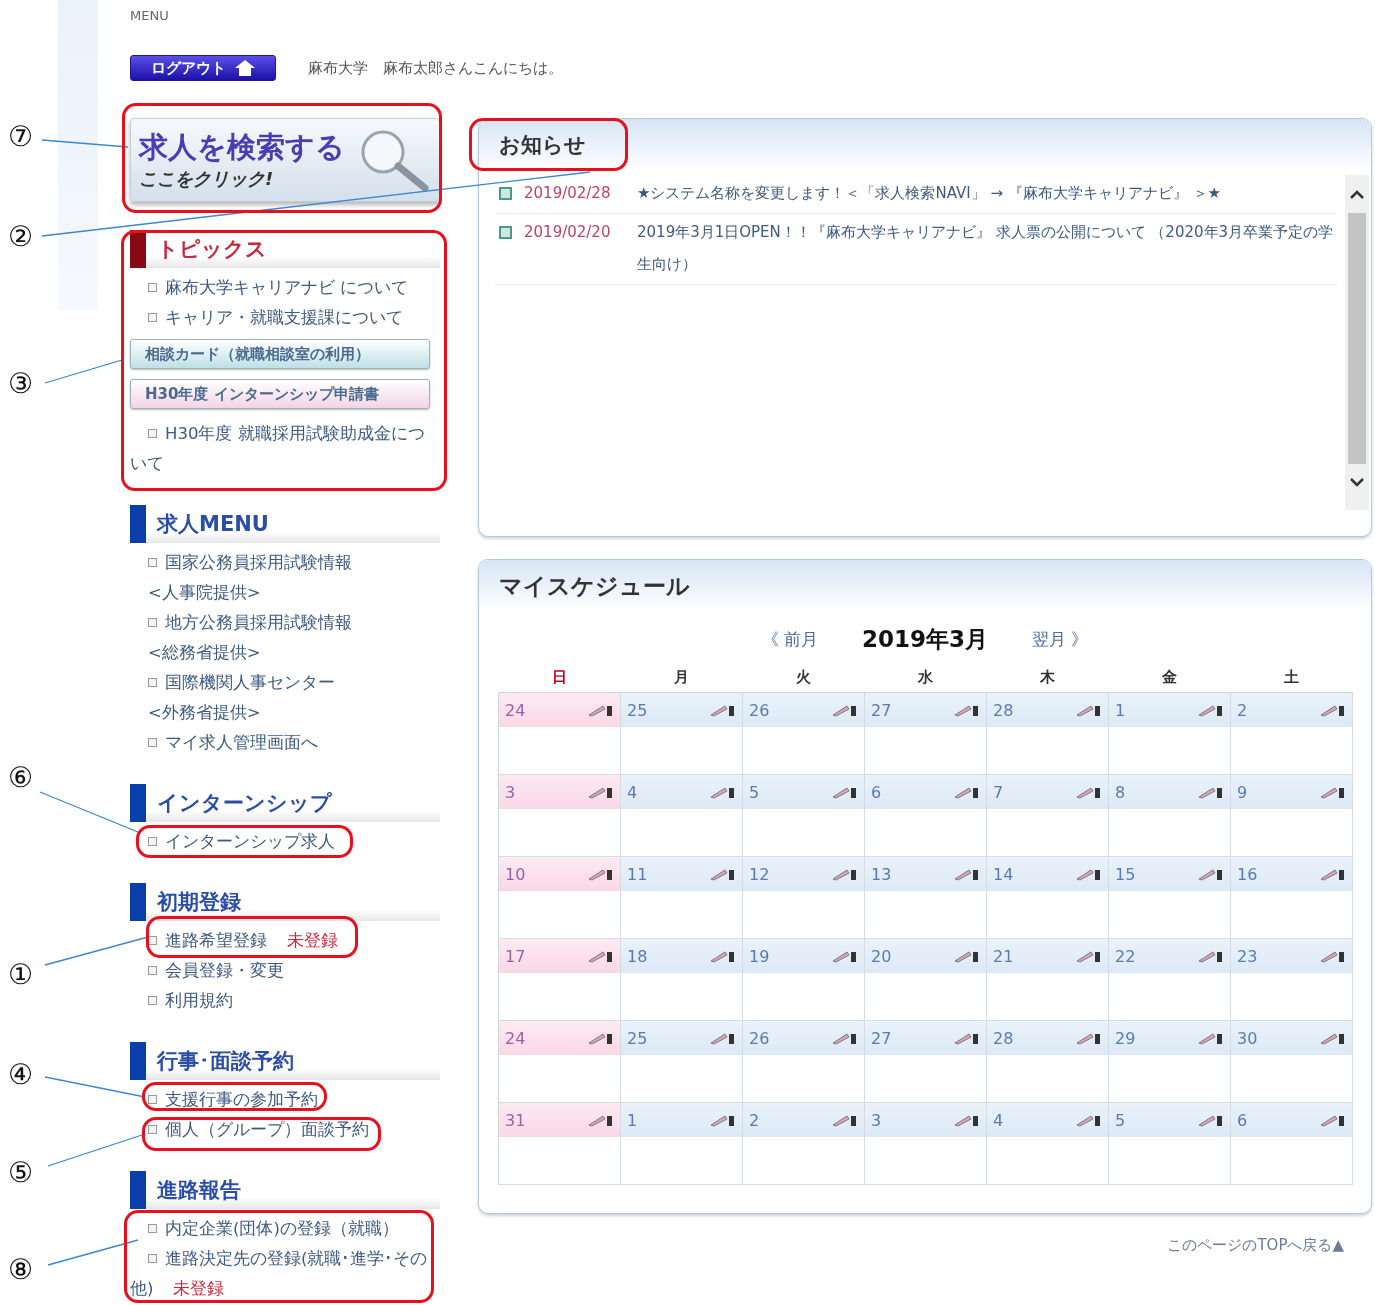 This screenshot has height=1305, width=1375. I want to click on calendar-cell: 16, so click(1292, 898).